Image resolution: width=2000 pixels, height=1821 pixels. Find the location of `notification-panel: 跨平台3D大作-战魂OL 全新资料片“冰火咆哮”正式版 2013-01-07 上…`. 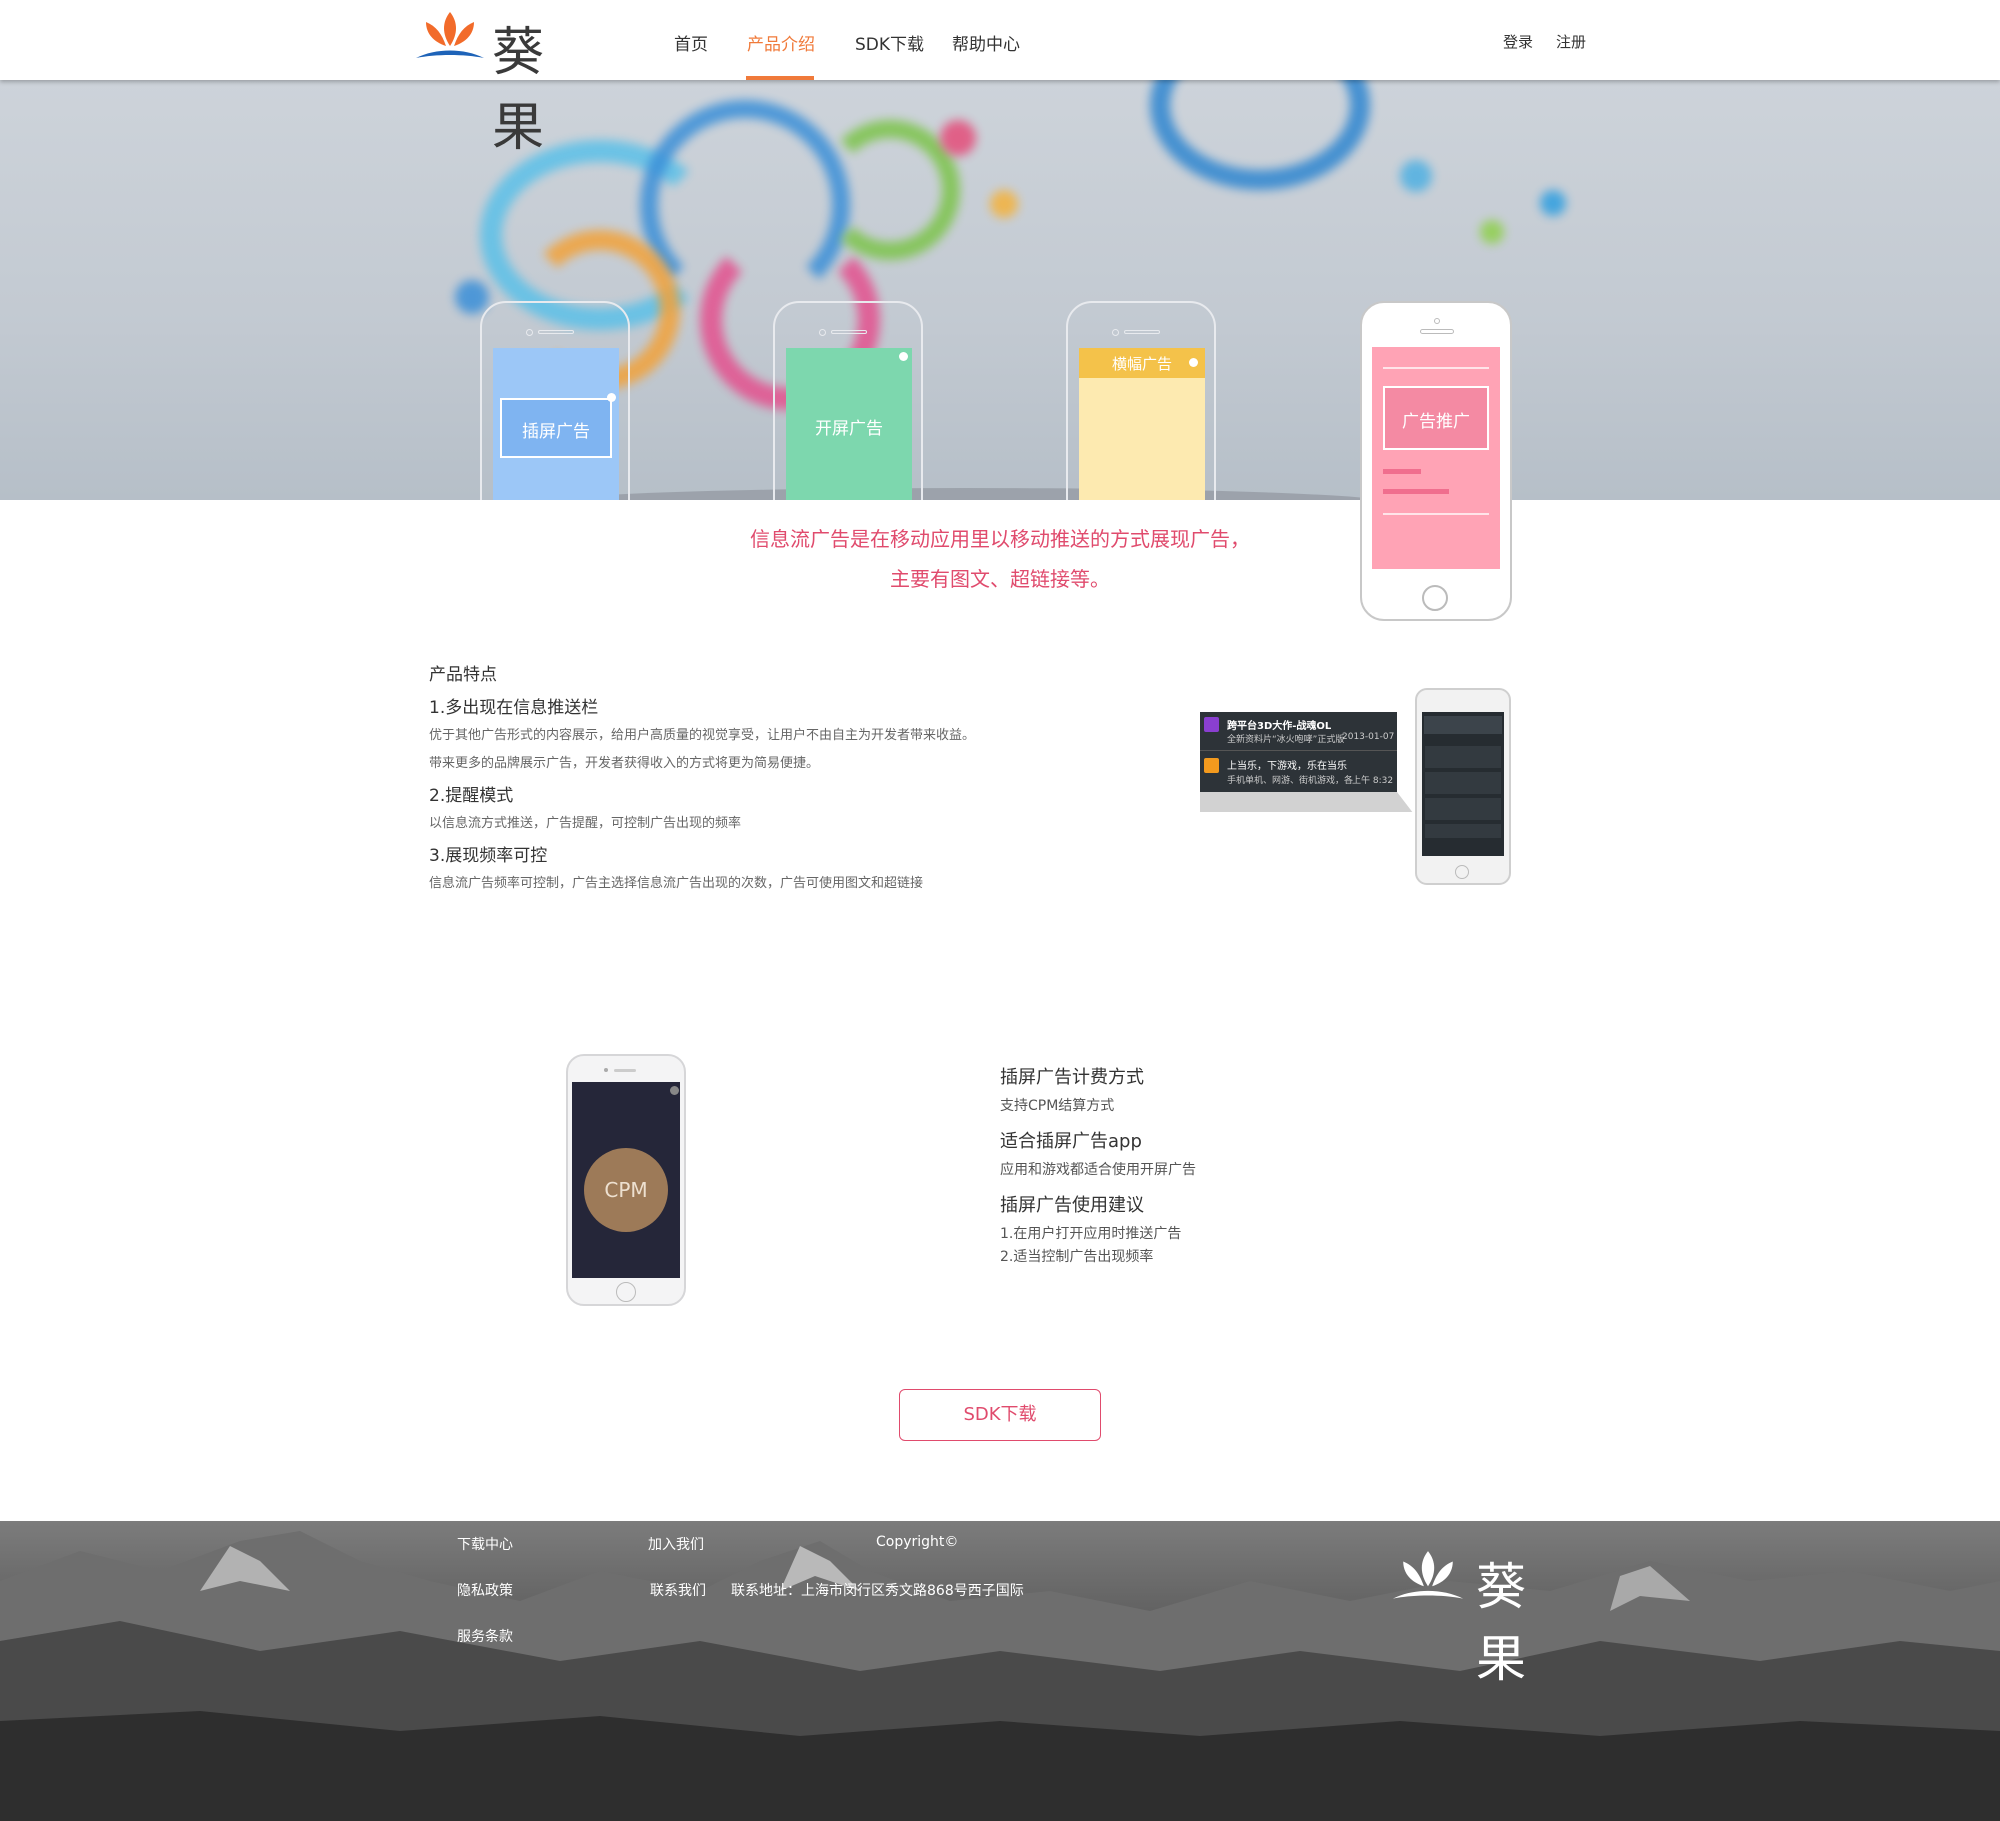

notification-panel: 跨平台3D大作-战魂OL 全新资料片“冰火咆哮”正式版 2013-01-07 上… is located at coordinates (1298, 752).